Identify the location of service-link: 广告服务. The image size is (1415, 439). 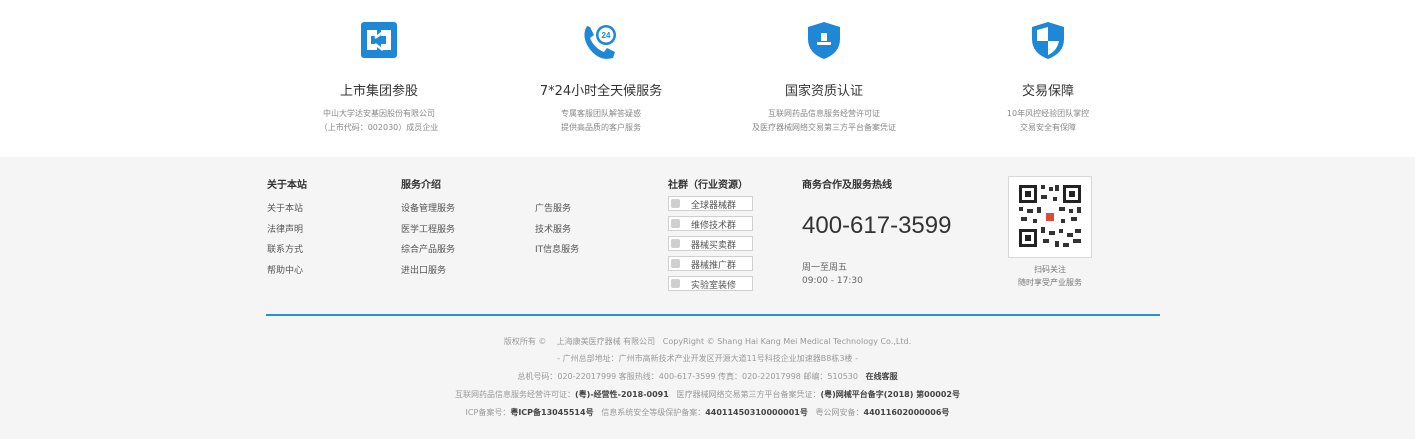
(553, 207).